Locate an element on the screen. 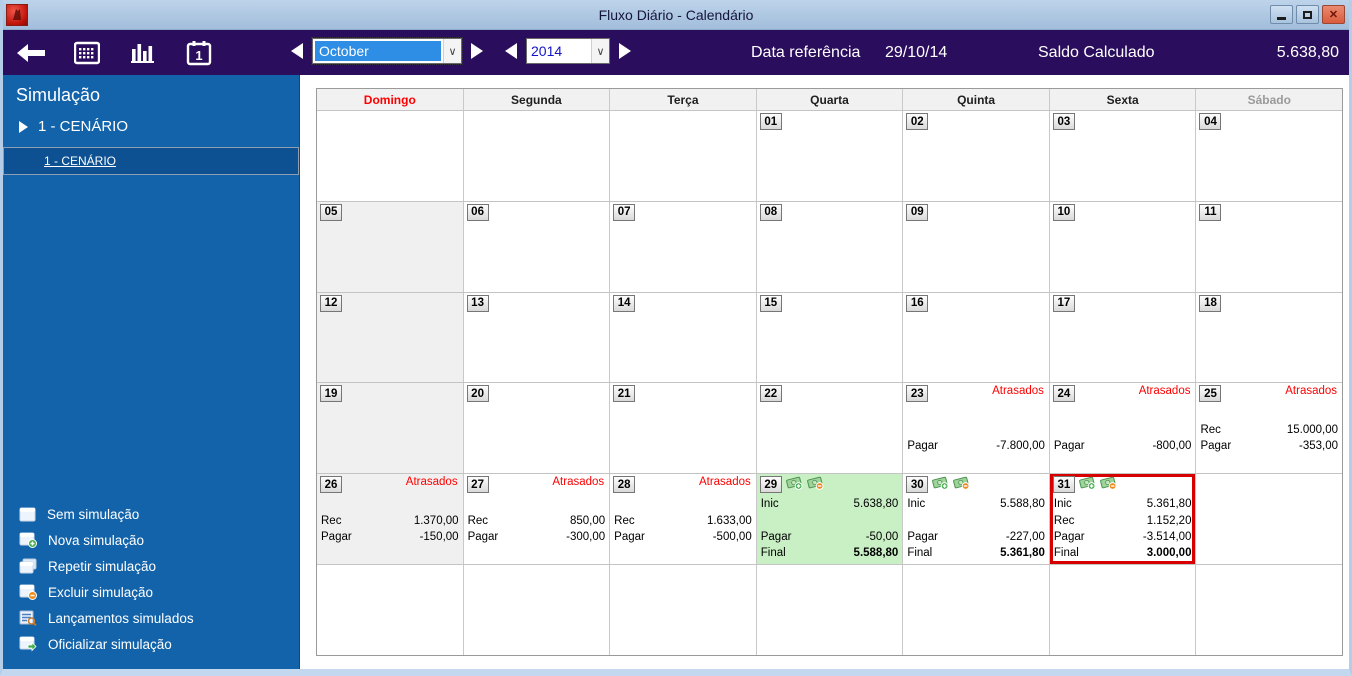  inic-value: 5.588,80 is located at coordinates (1022, 504).